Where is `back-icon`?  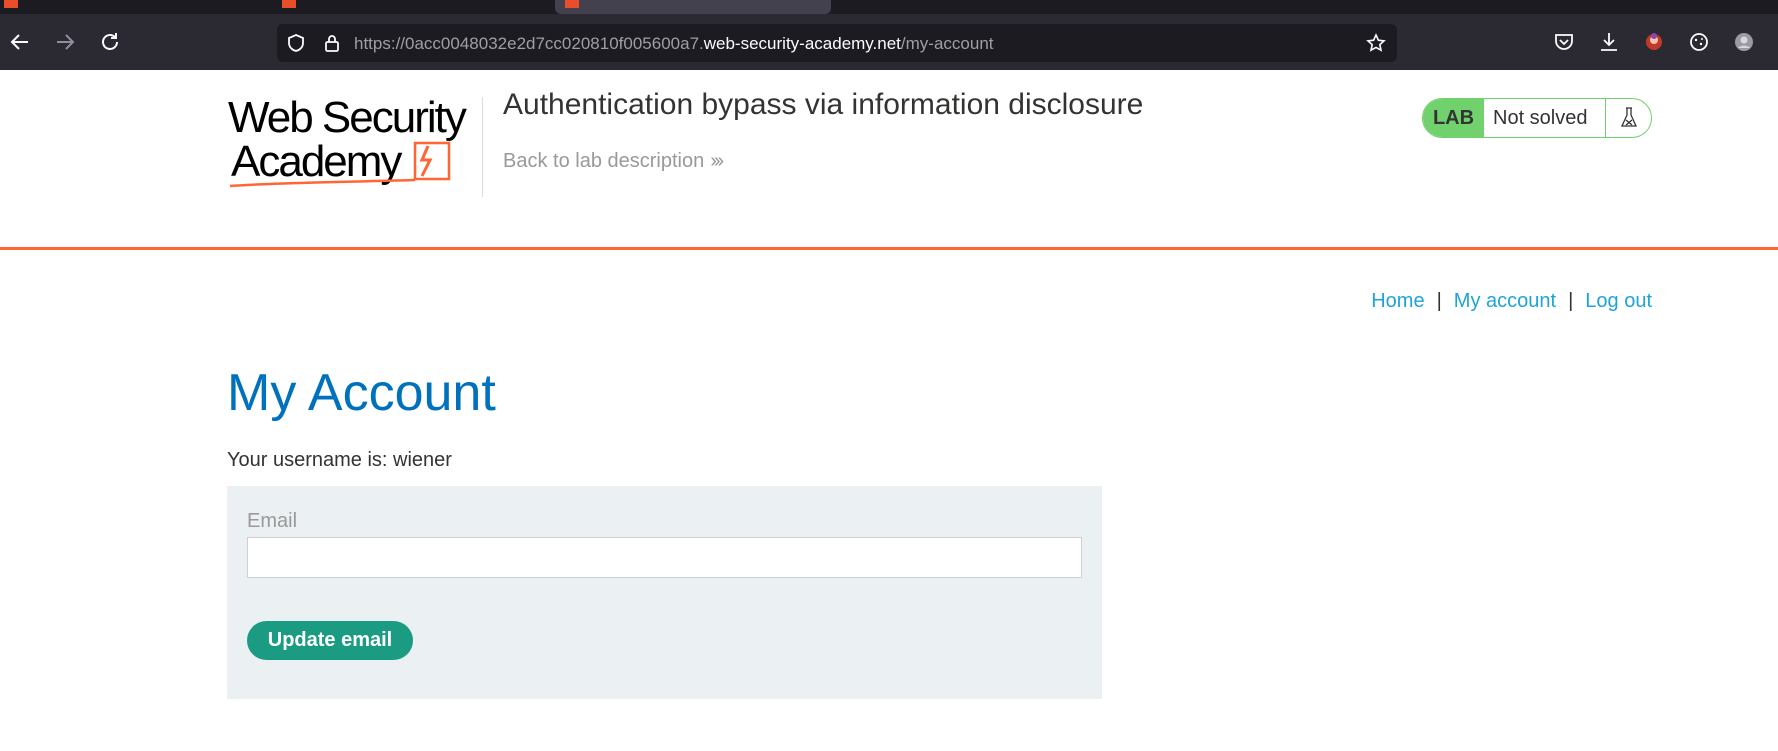
back-icon is located at coordinates (20, 42).